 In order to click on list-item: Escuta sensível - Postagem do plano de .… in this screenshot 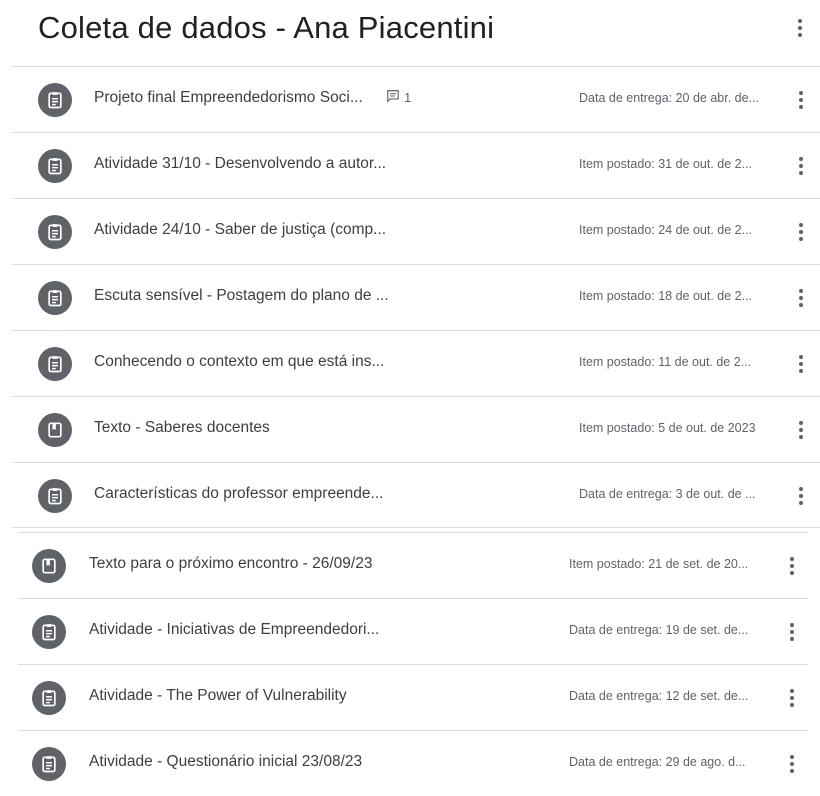, I will do `click(416, 297)`.